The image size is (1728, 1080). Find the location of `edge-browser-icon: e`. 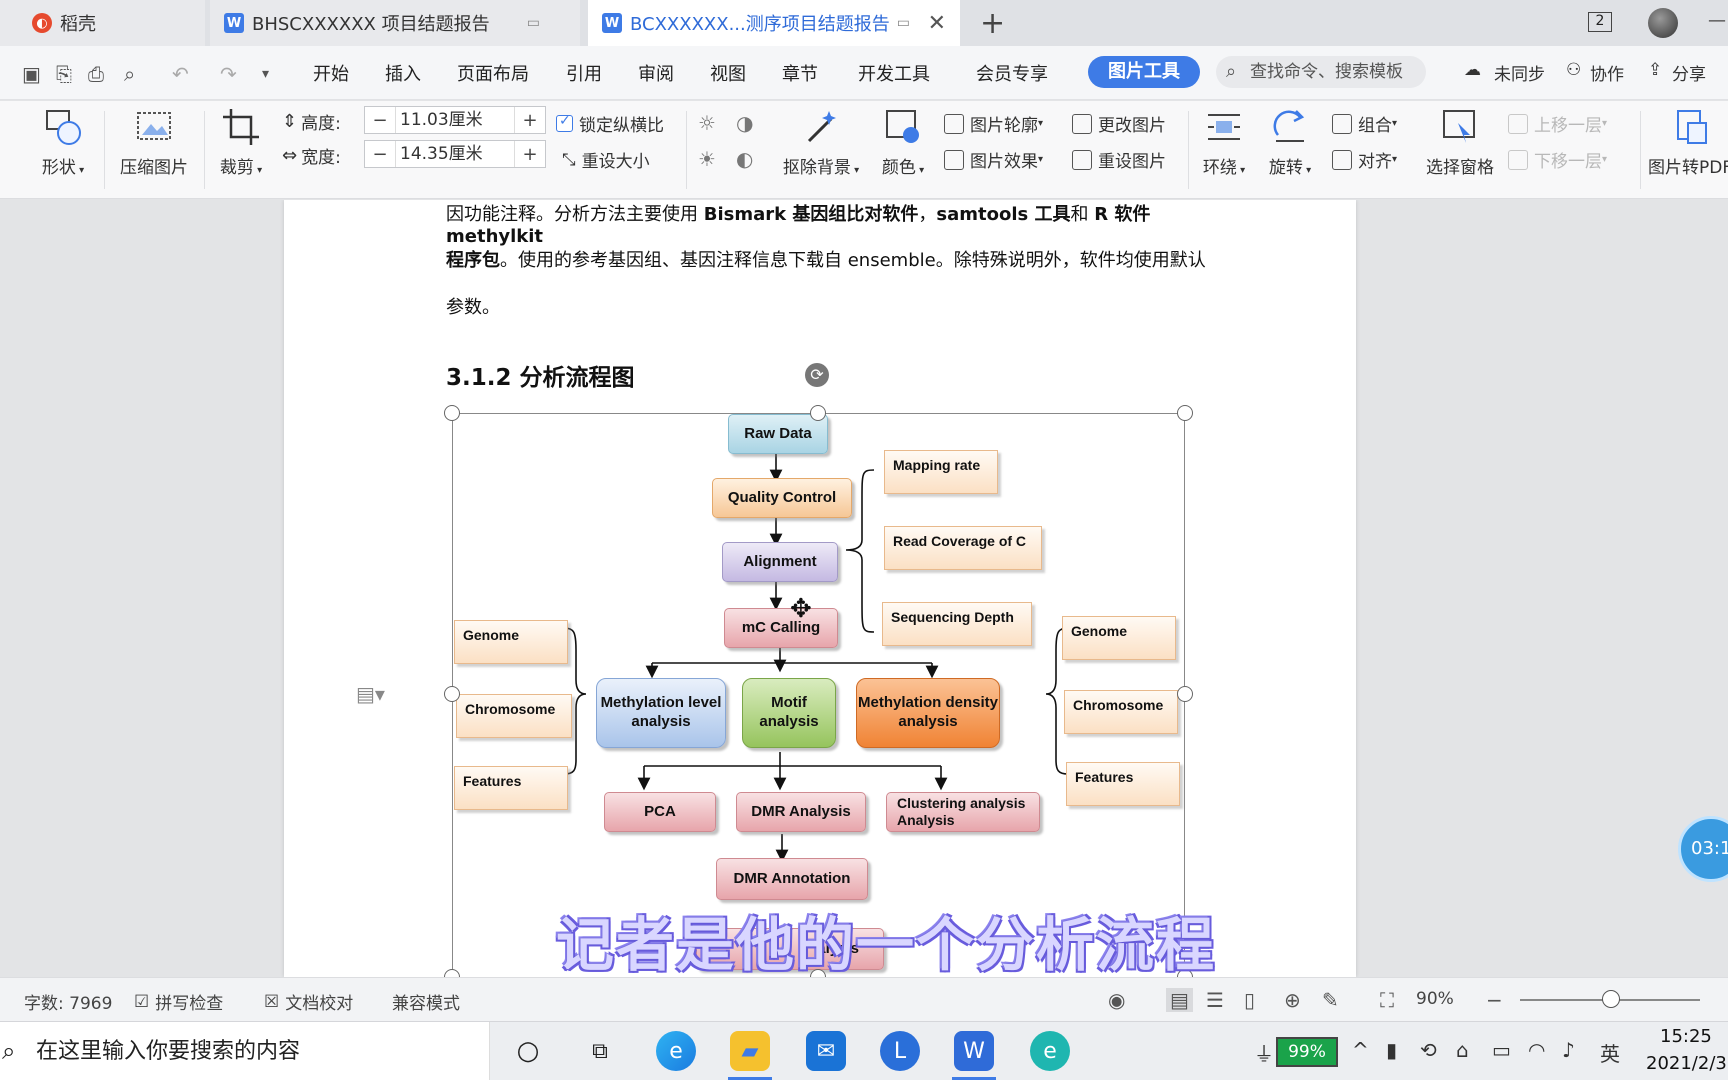

edge-browser-icon: e is located at coordinates (676, 1051).